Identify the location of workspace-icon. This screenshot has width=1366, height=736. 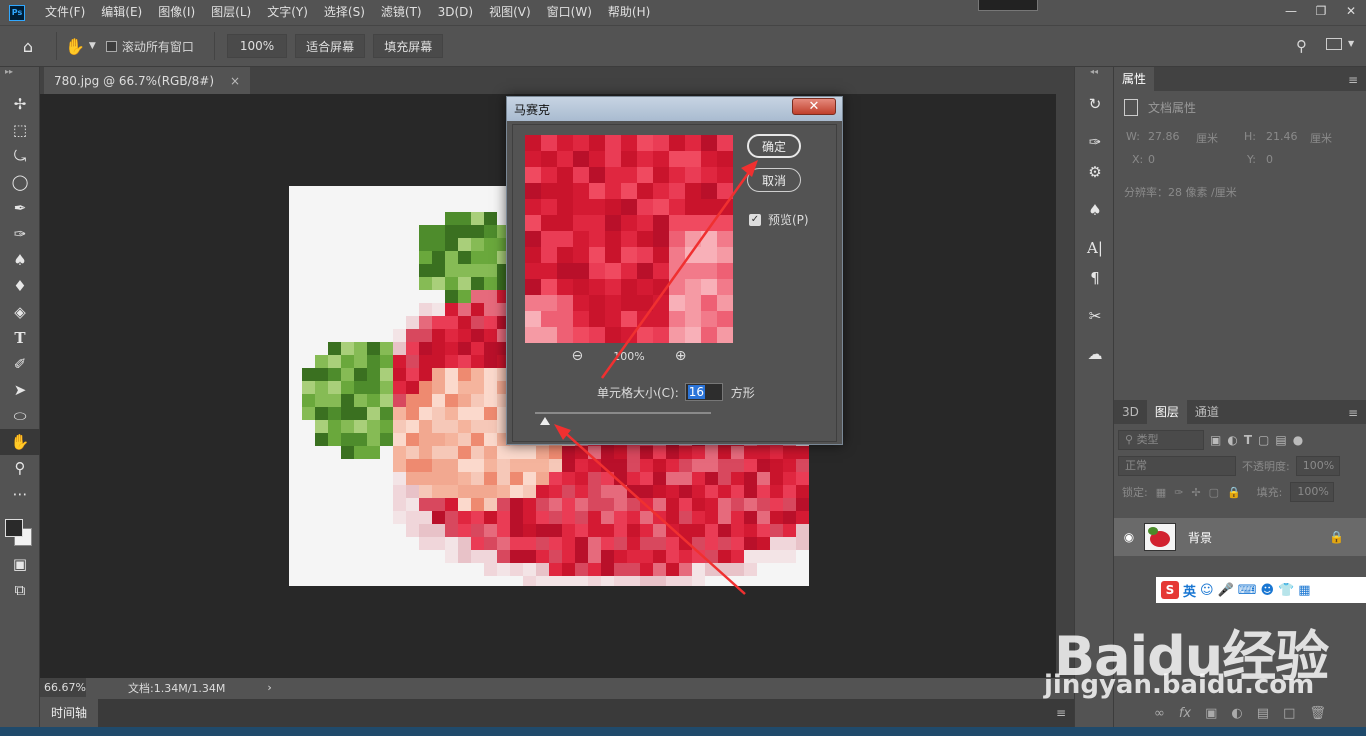
(1334, 44).